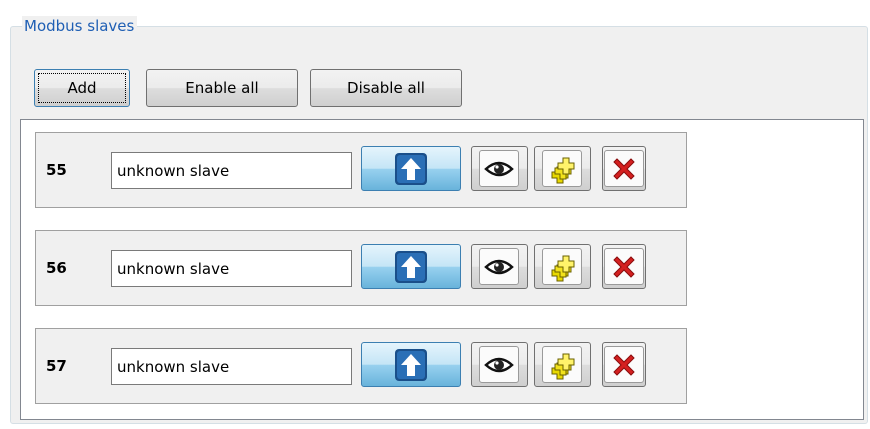 This screenshot has width=870, height=429. I want to click on slave-row: 56, so click(361, 268).